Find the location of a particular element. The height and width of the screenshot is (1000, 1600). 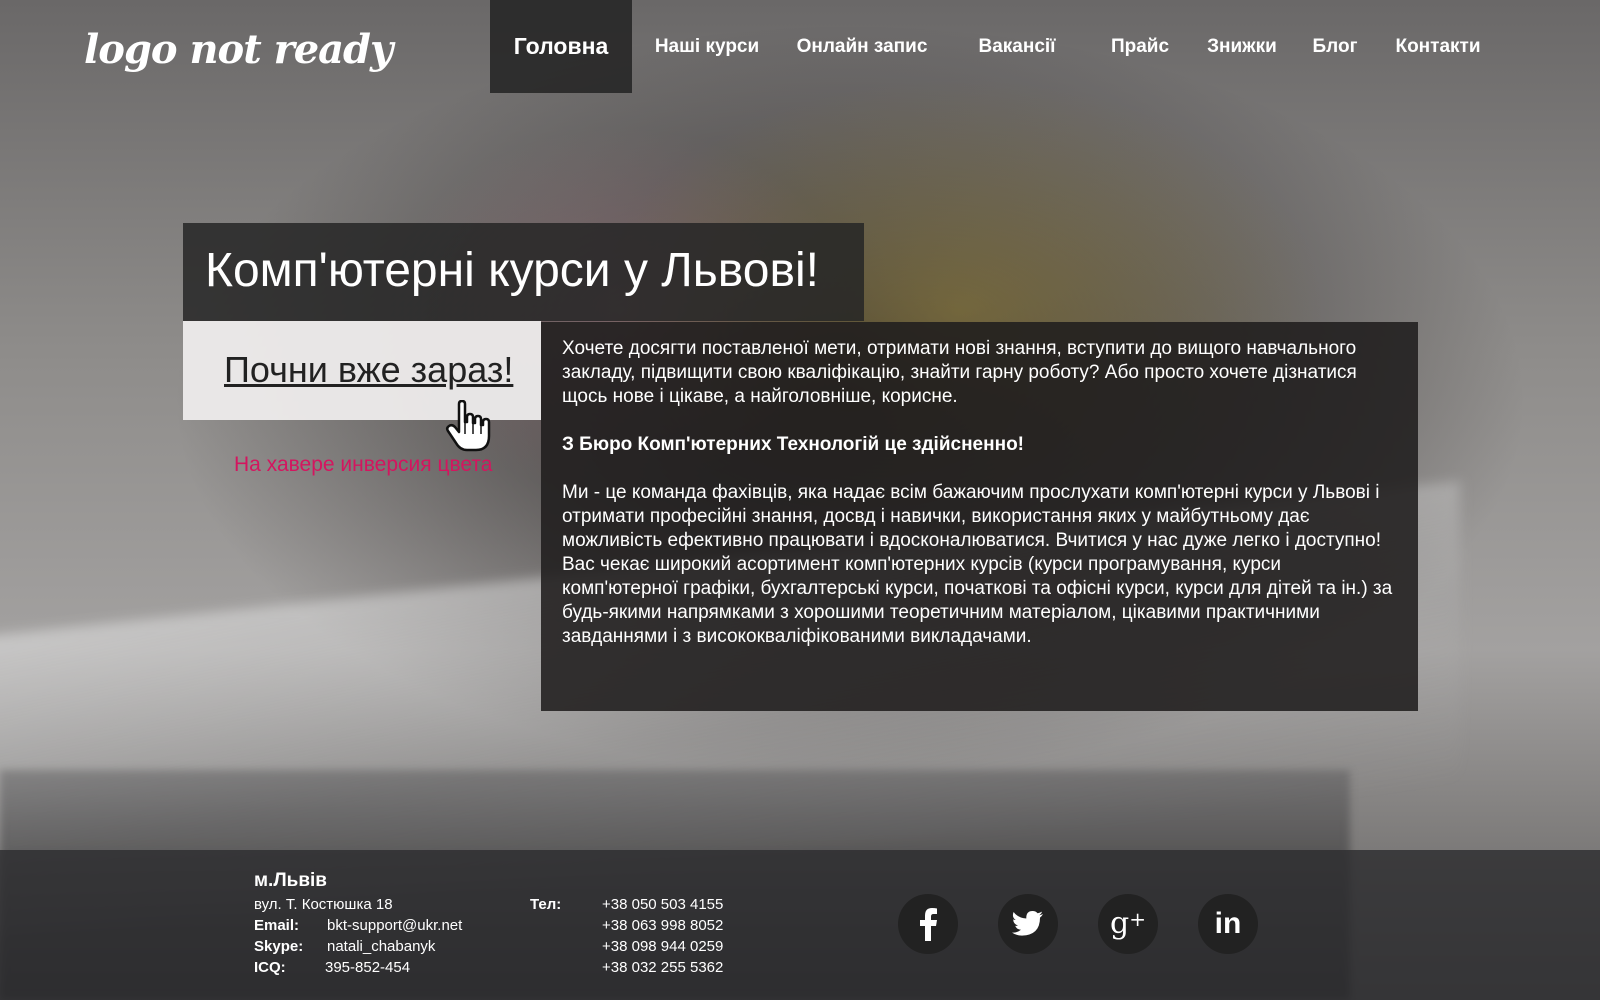

skype-value: natali_chabanyk is located at coordinates (381, 946).